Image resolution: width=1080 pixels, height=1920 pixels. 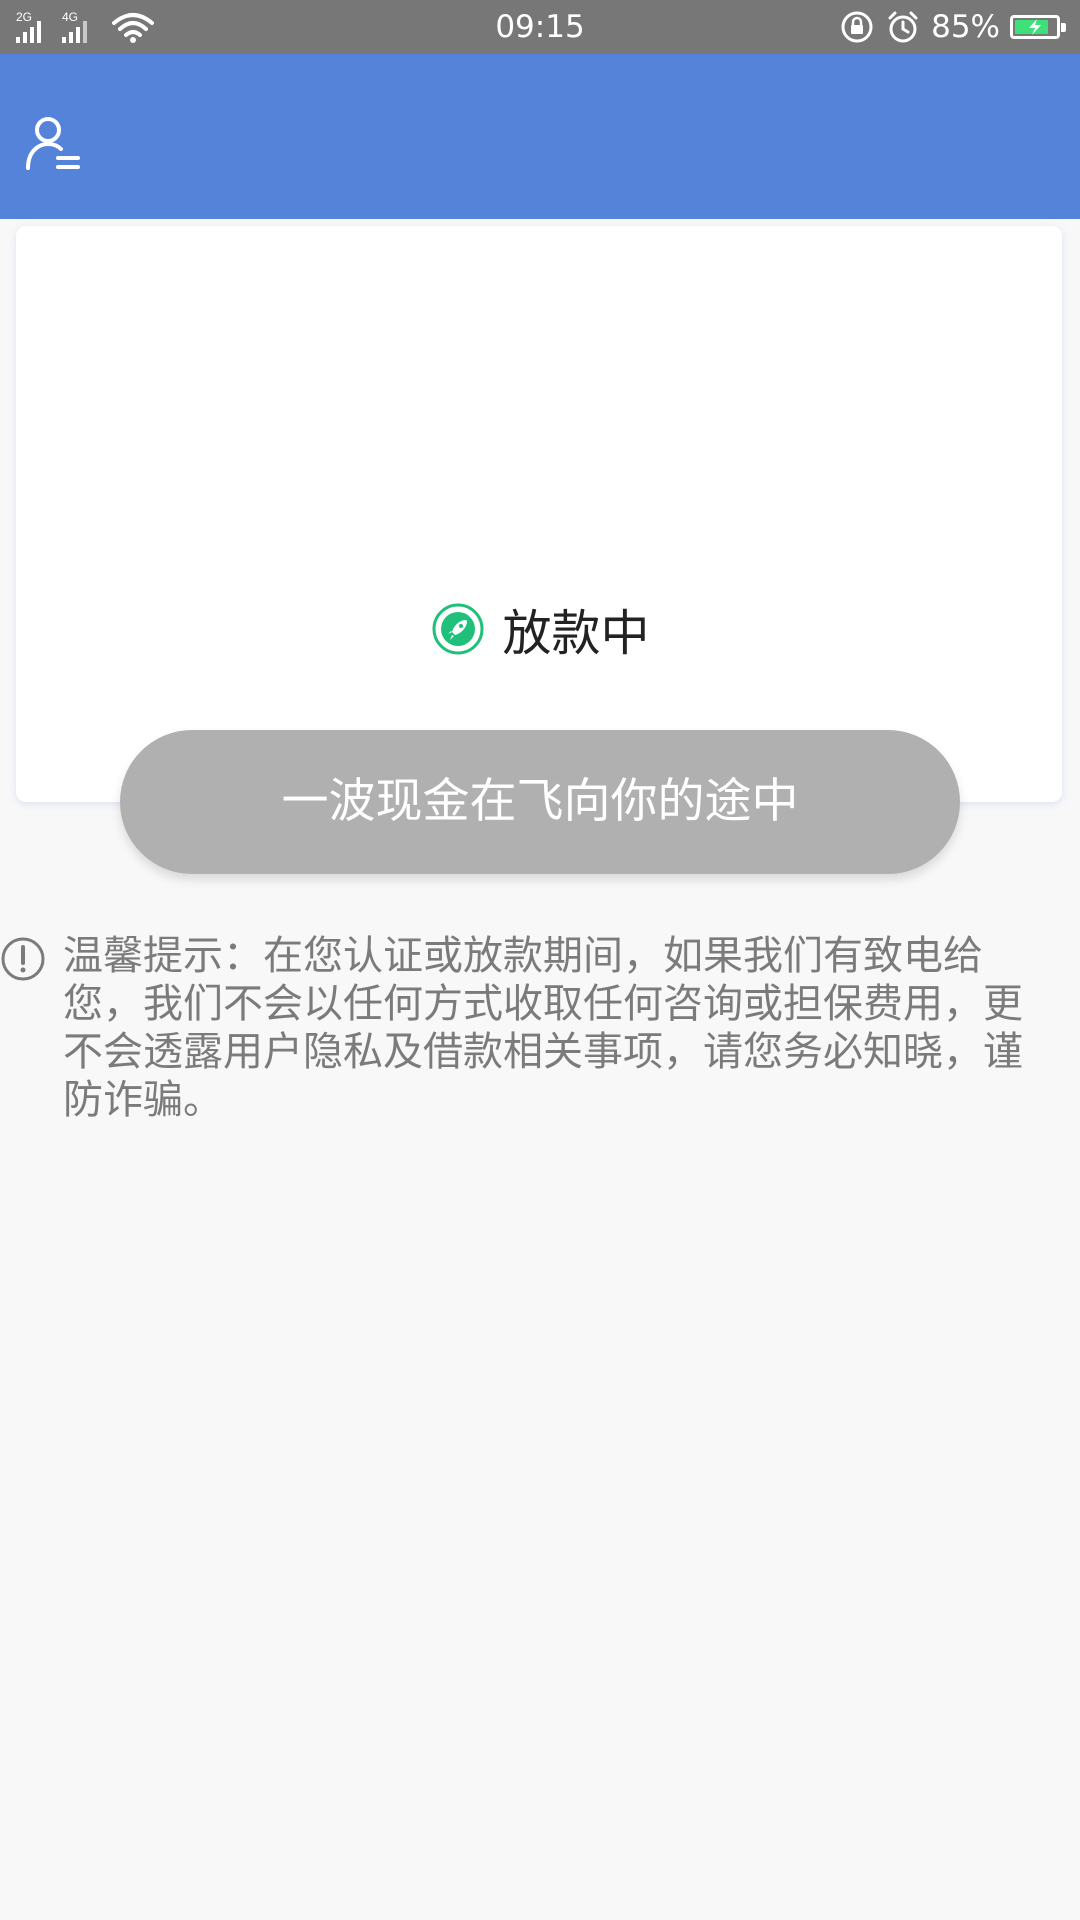 I want to click on loan-status-text: 放款中, so click(x=576, y=633).